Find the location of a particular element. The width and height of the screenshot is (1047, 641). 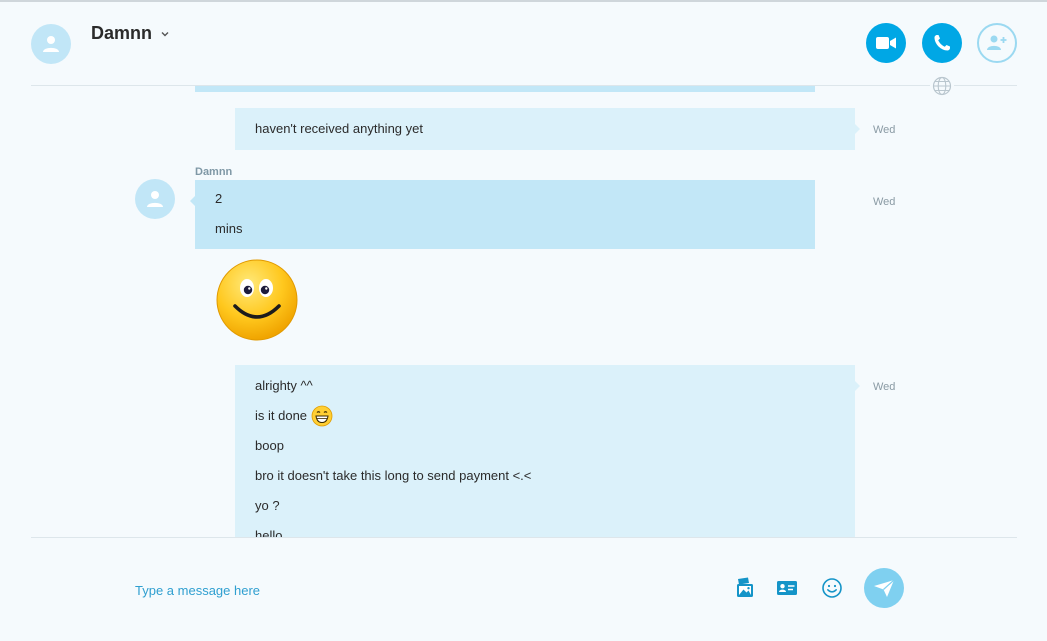

video-camera-icon is located at coordinates (886, 43).